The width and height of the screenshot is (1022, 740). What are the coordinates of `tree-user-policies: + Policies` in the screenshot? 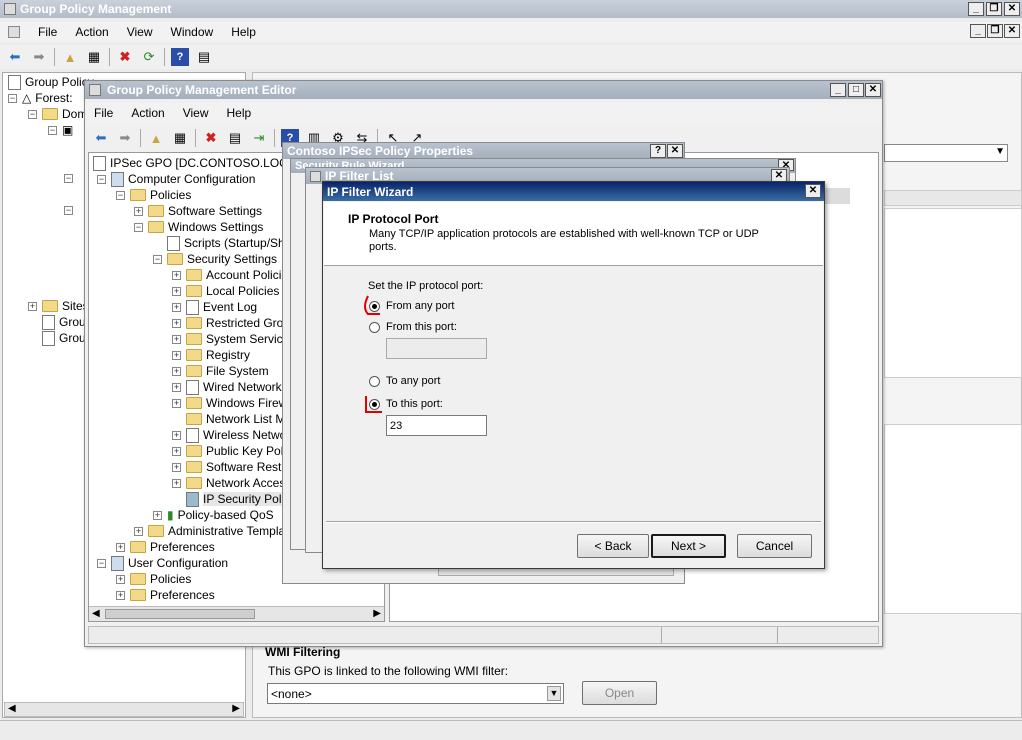 It's located at (153, 579).